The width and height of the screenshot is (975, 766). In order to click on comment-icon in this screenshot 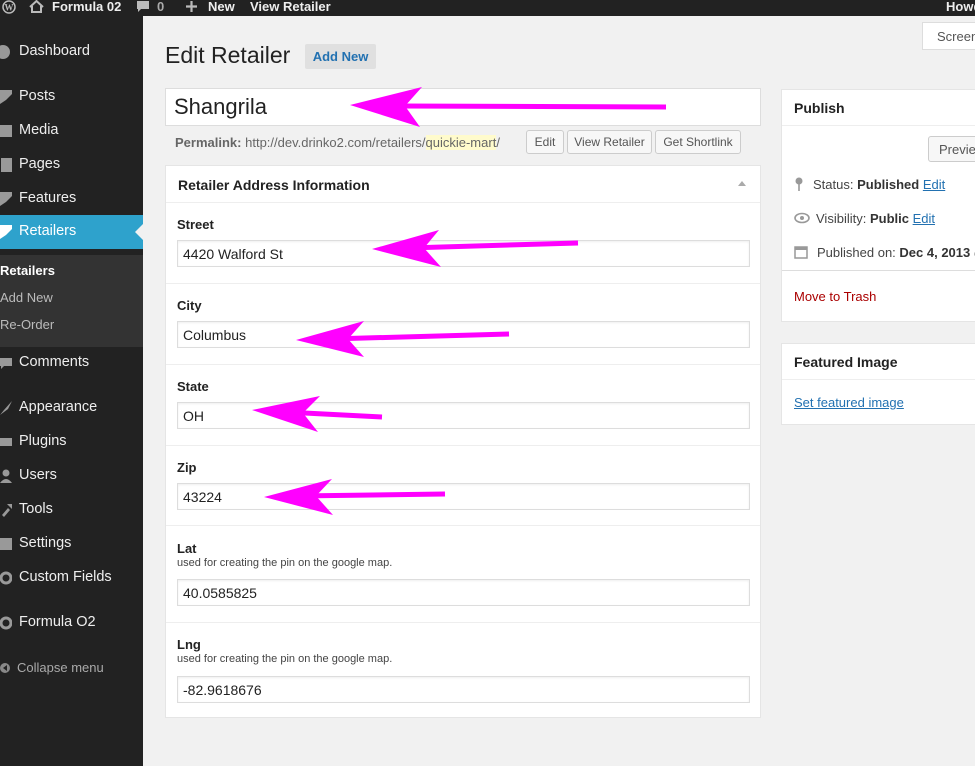, I will do `click(6, 363)`.